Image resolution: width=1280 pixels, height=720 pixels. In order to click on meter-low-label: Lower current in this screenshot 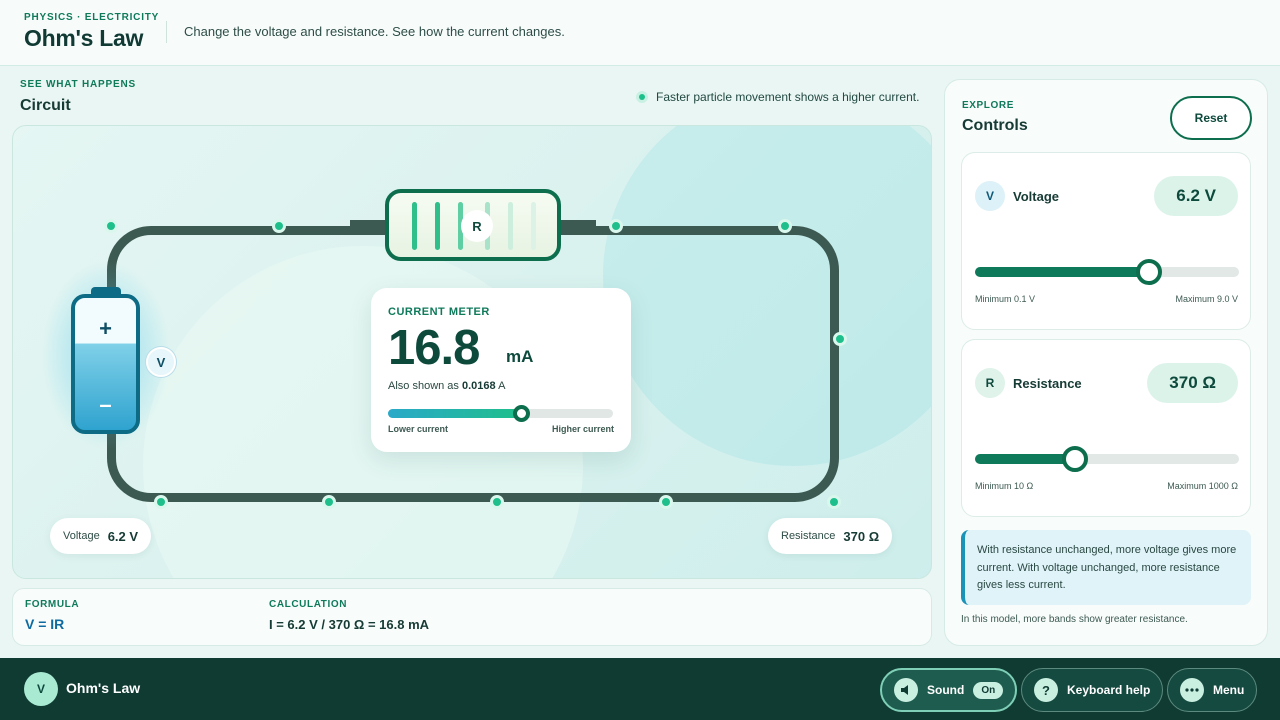, I will do `click(418, 429)`.